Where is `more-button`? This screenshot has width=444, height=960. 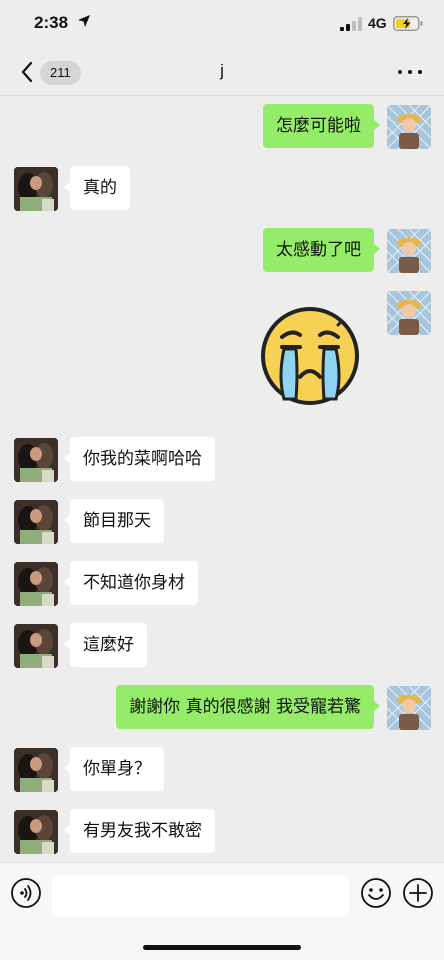 more-button is located at coordinates (410, 72).